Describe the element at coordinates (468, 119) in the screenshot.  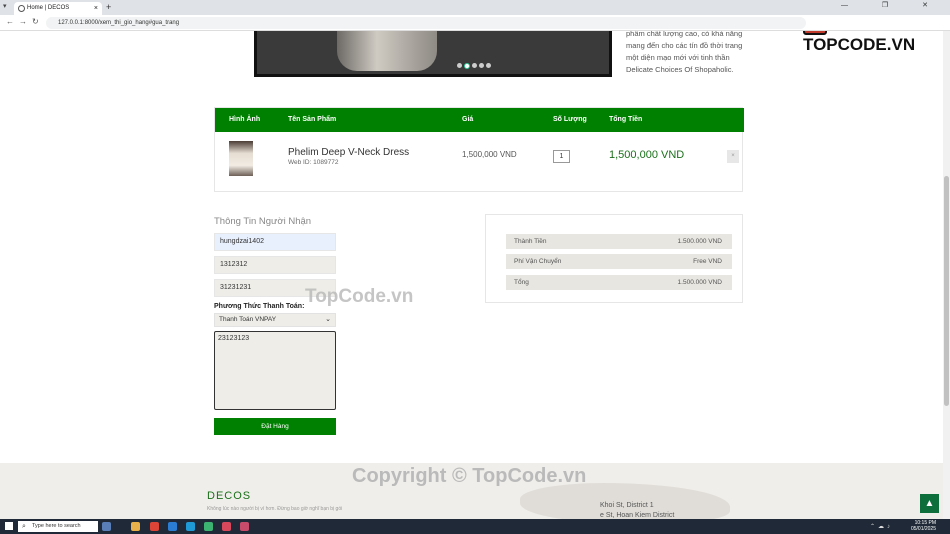
I see `header-price: Giá` at that location.